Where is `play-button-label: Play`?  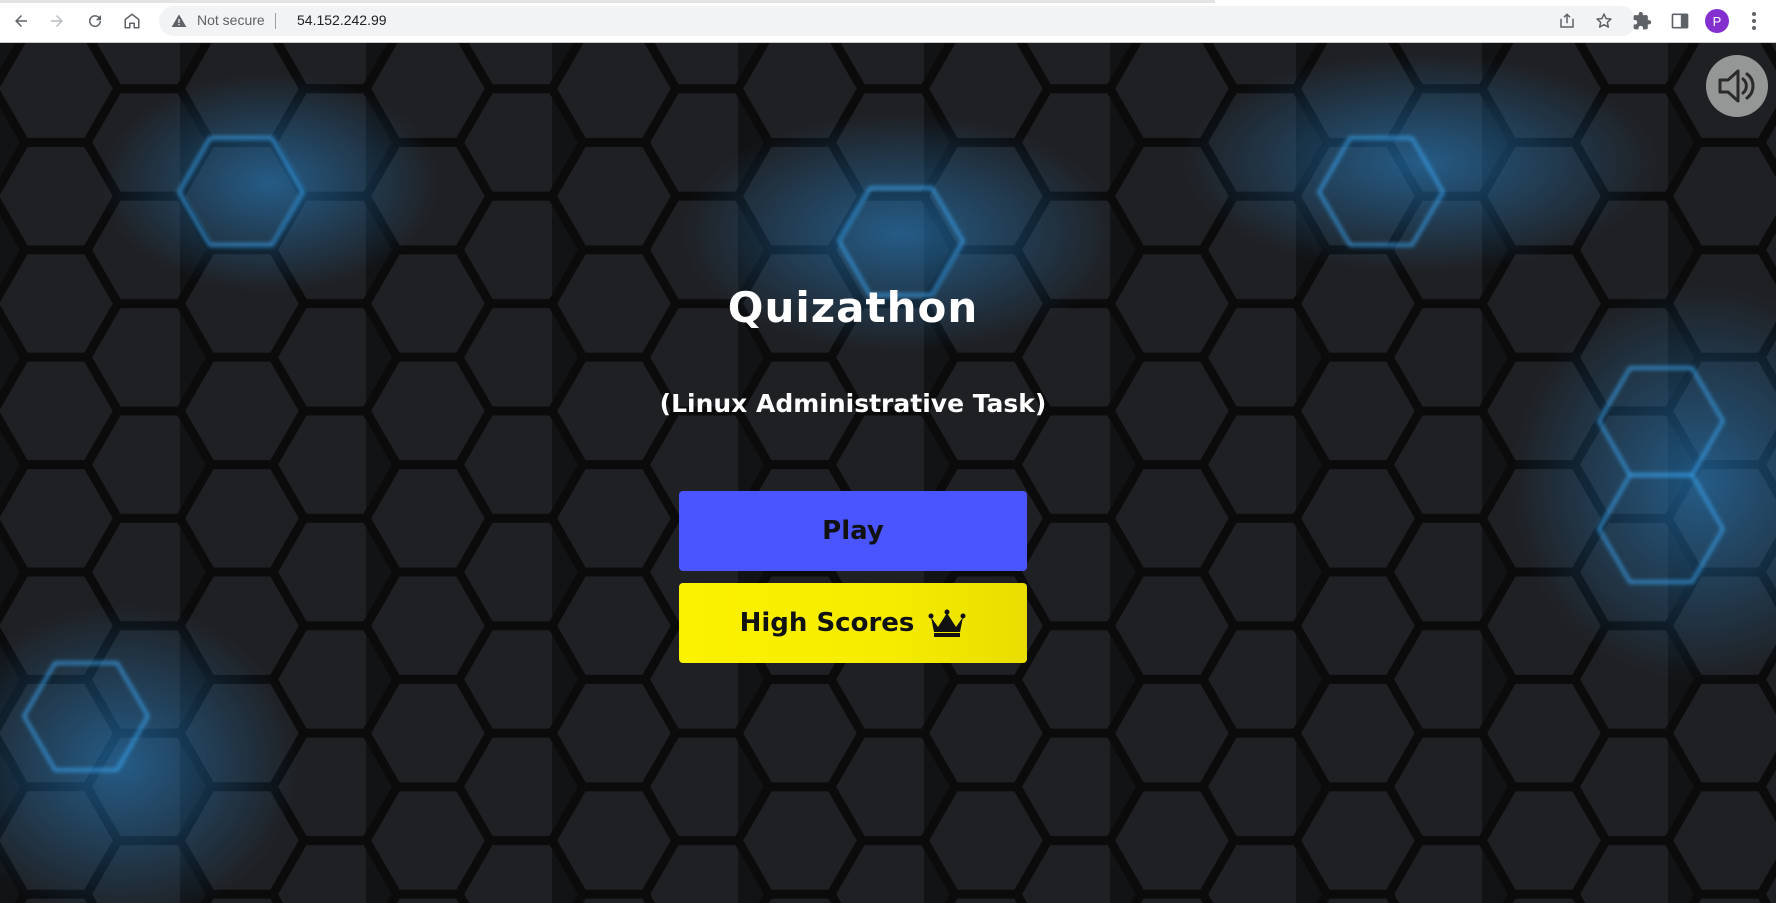 play-button-label: Play is located at coordinates (853, 531).